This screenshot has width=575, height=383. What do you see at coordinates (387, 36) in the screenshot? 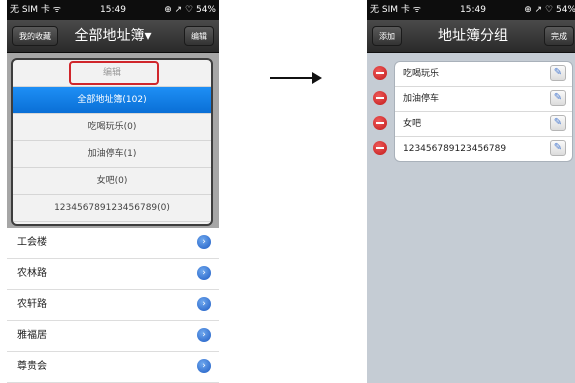
I see `add-button: 添加` at bounding box center [387, 36].